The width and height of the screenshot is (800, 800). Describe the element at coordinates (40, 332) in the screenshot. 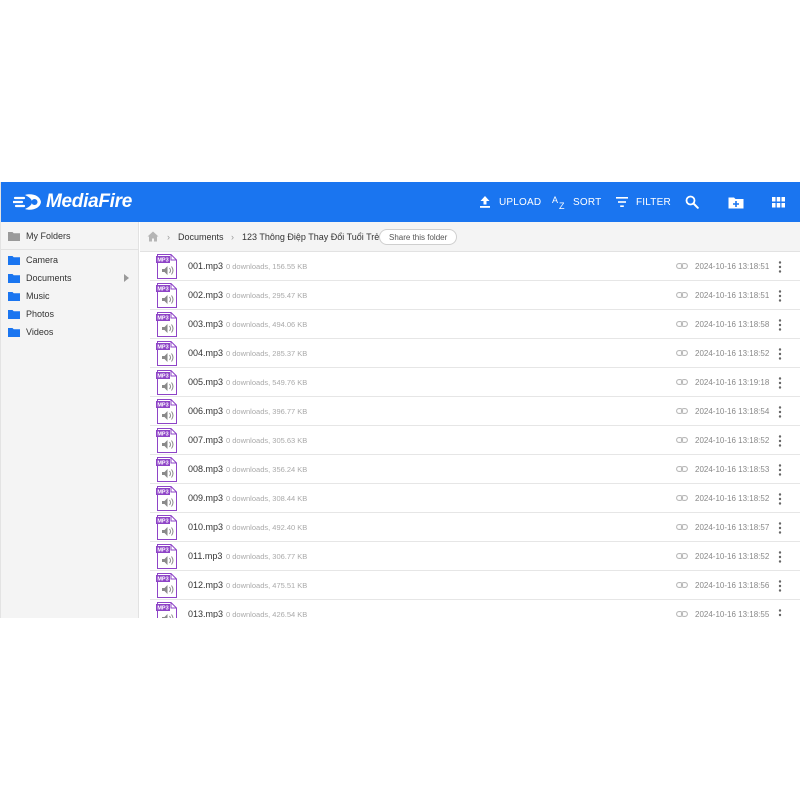

I see `sidebar-item-label: Videos` at that location.